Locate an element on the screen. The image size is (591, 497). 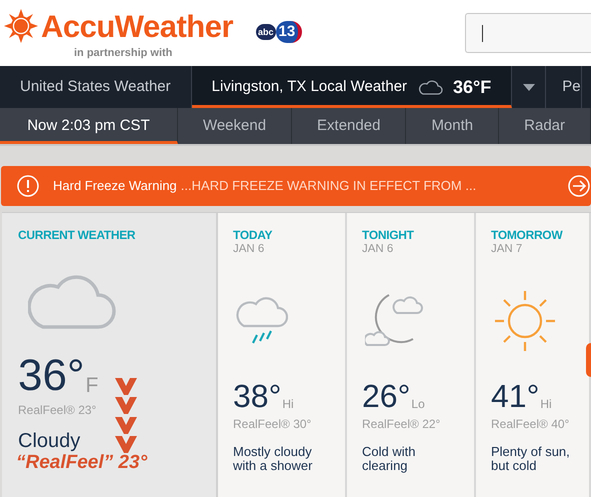
chevrons-down-icon is located at coordinates (126, 416).